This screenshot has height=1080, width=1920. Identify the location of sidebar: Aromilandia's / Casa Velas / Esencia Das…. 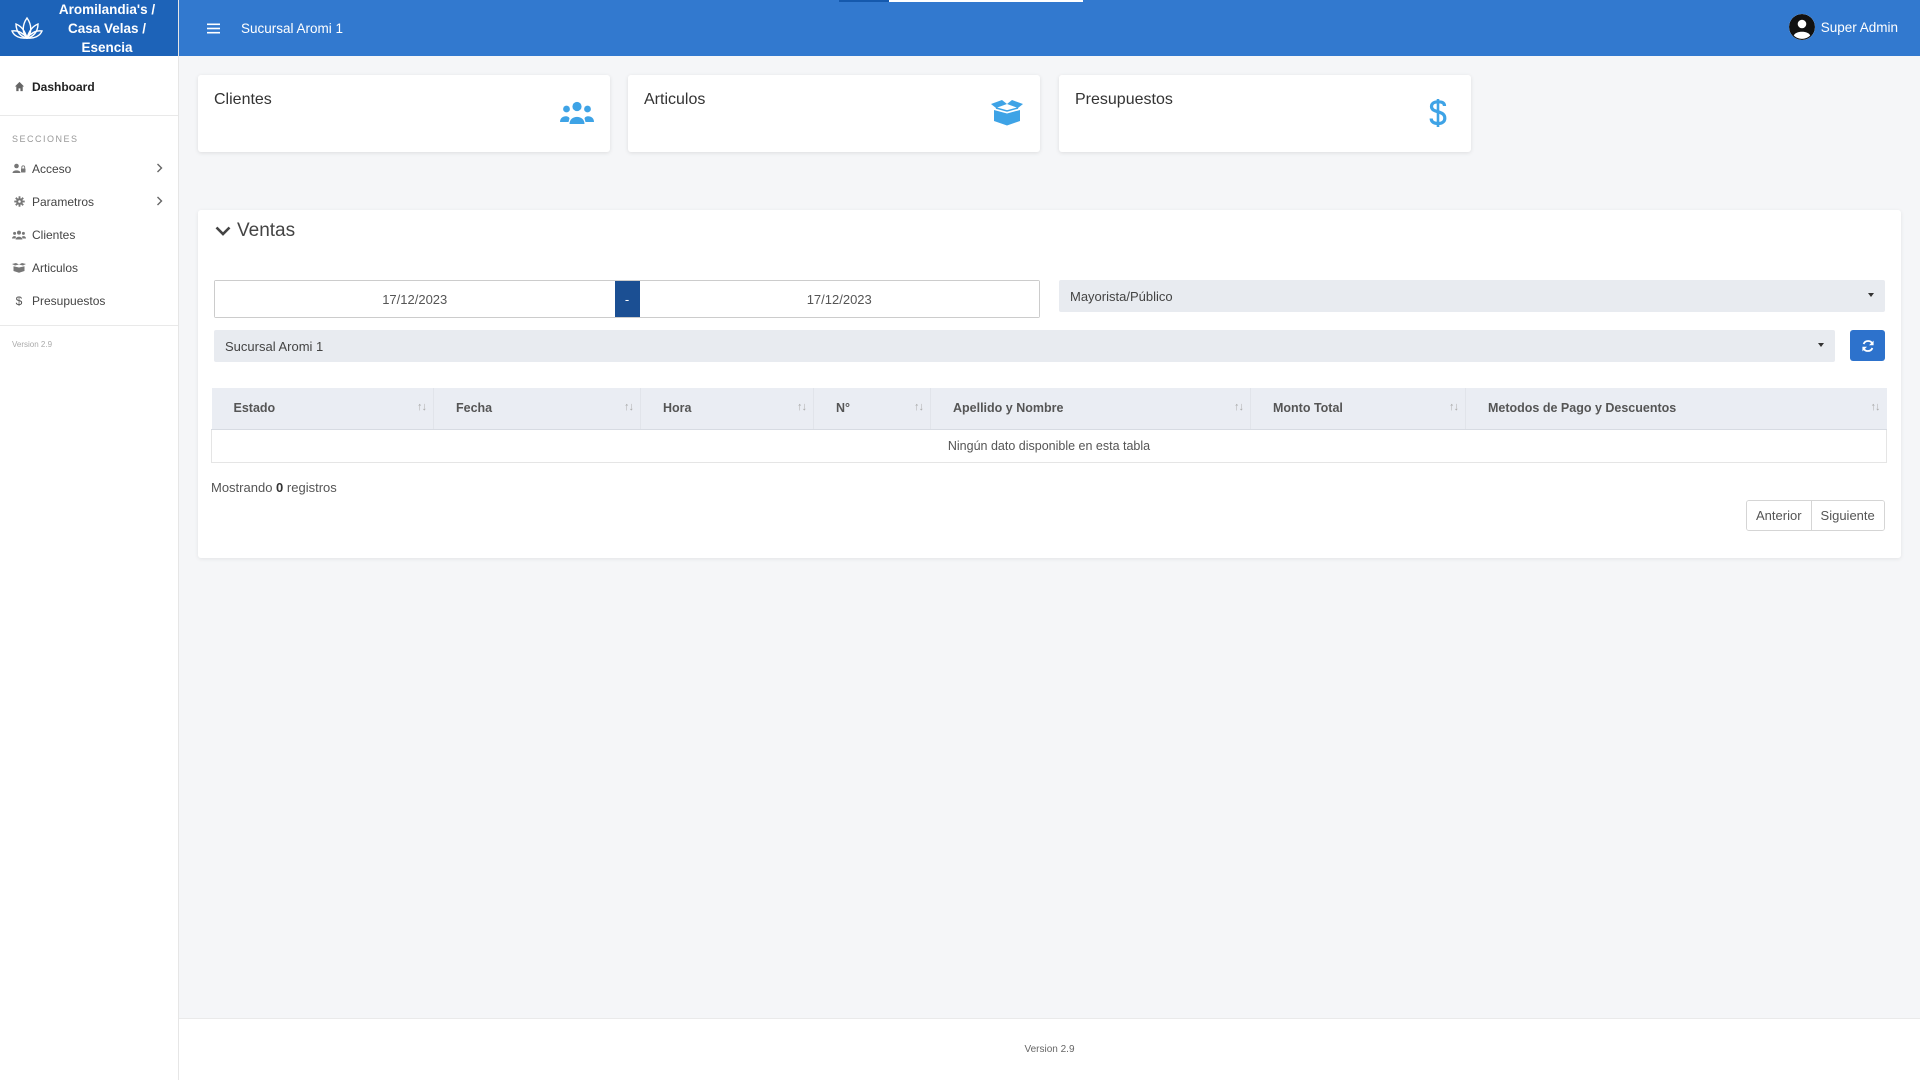
(89, 540).